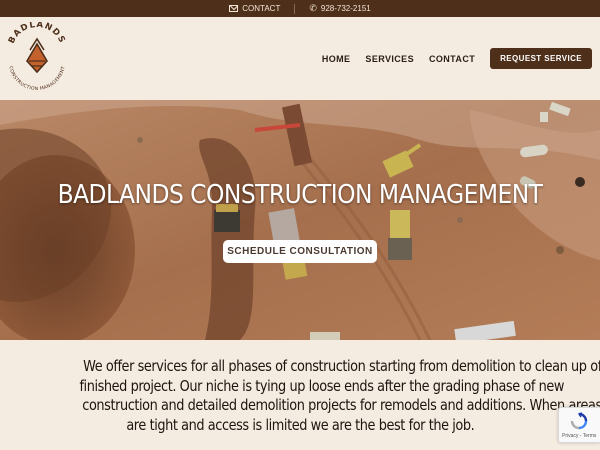 The width and height of the screenshot is (600, 450). I want to click on recaptcha-icon, so click(579, 421).